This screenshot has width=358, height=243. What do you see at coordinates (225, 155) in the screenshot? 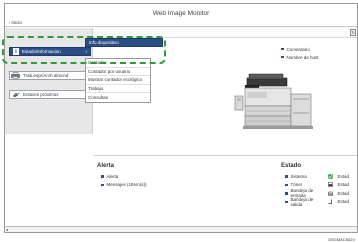
I see `section-divider` at bounding box center [225, 155].